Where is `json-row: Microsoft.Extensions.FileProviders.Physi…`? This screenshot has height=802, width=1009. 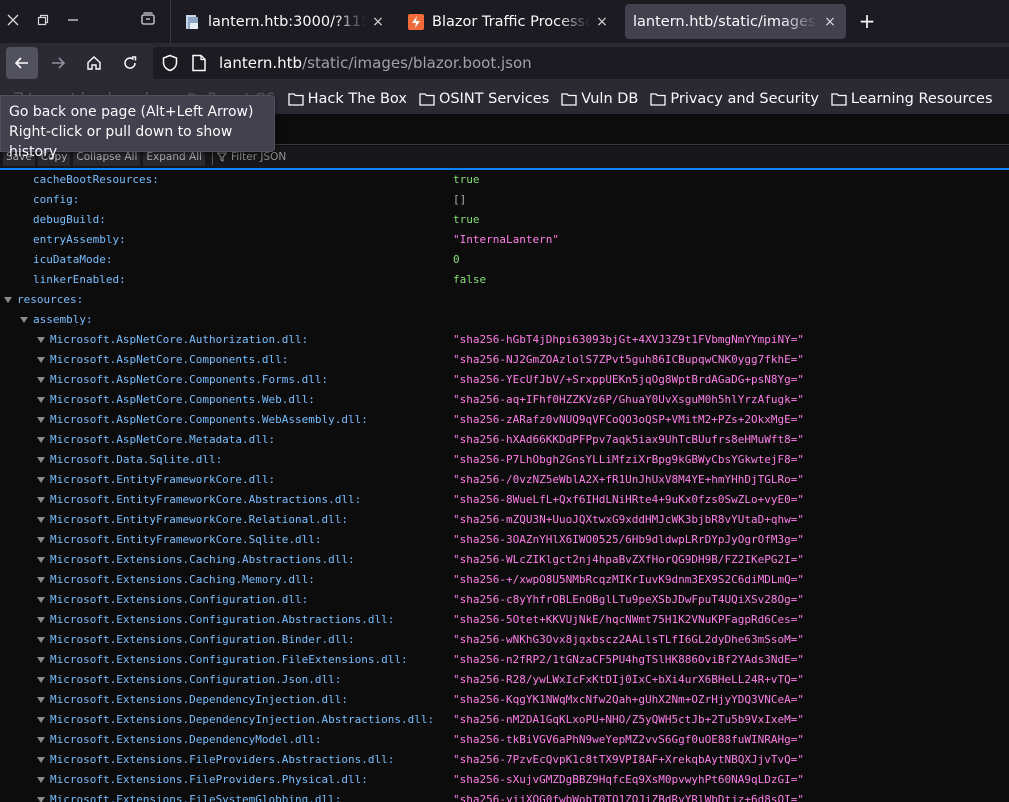
json-row: Microsoft.Extensions.FileProviders.Physi… is located at coordinates (504, 780).